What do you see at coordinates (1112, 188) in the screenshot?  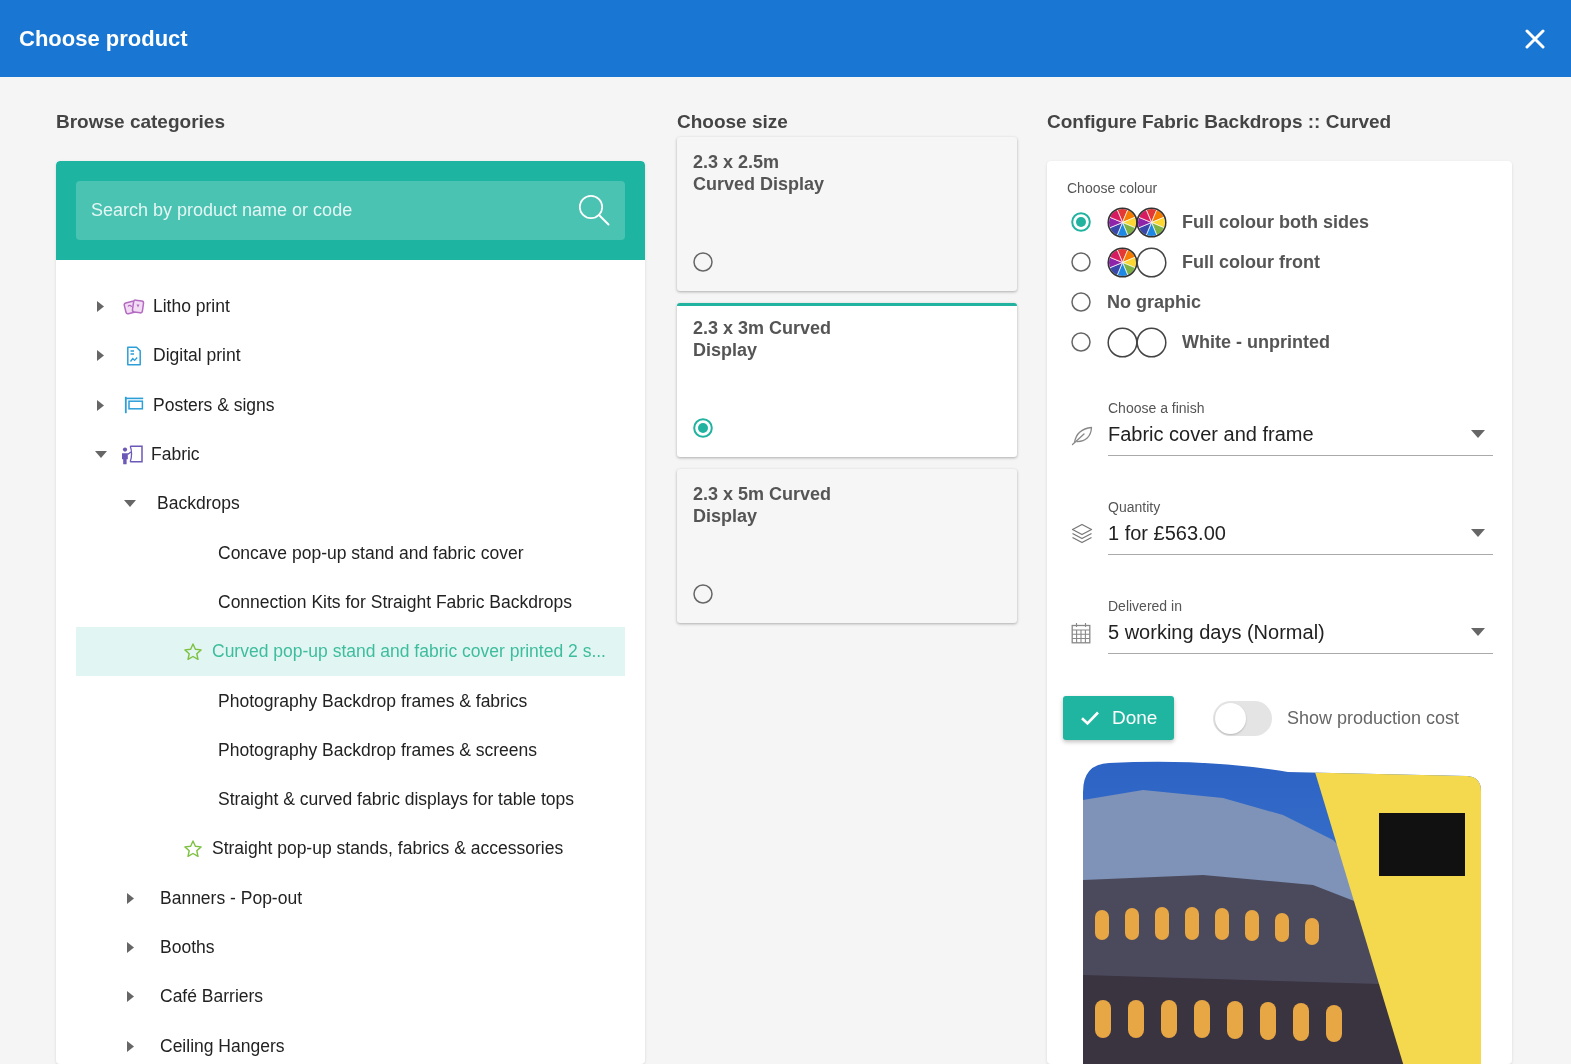 I see `section-label: Choose colour` at bounding box center [1112, 188].